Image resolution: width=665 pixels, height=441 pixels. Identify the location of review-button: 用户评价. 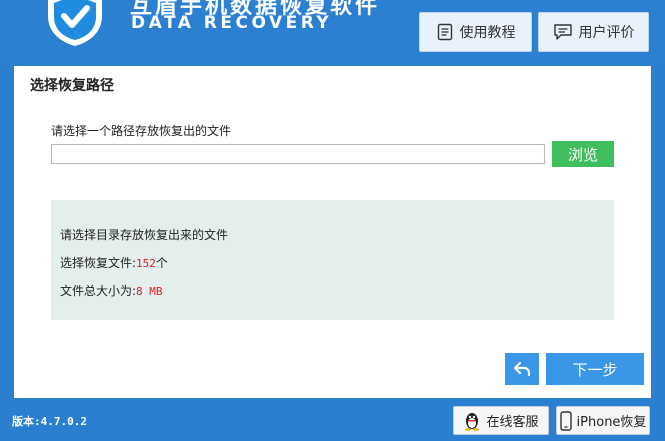
(593, 32).